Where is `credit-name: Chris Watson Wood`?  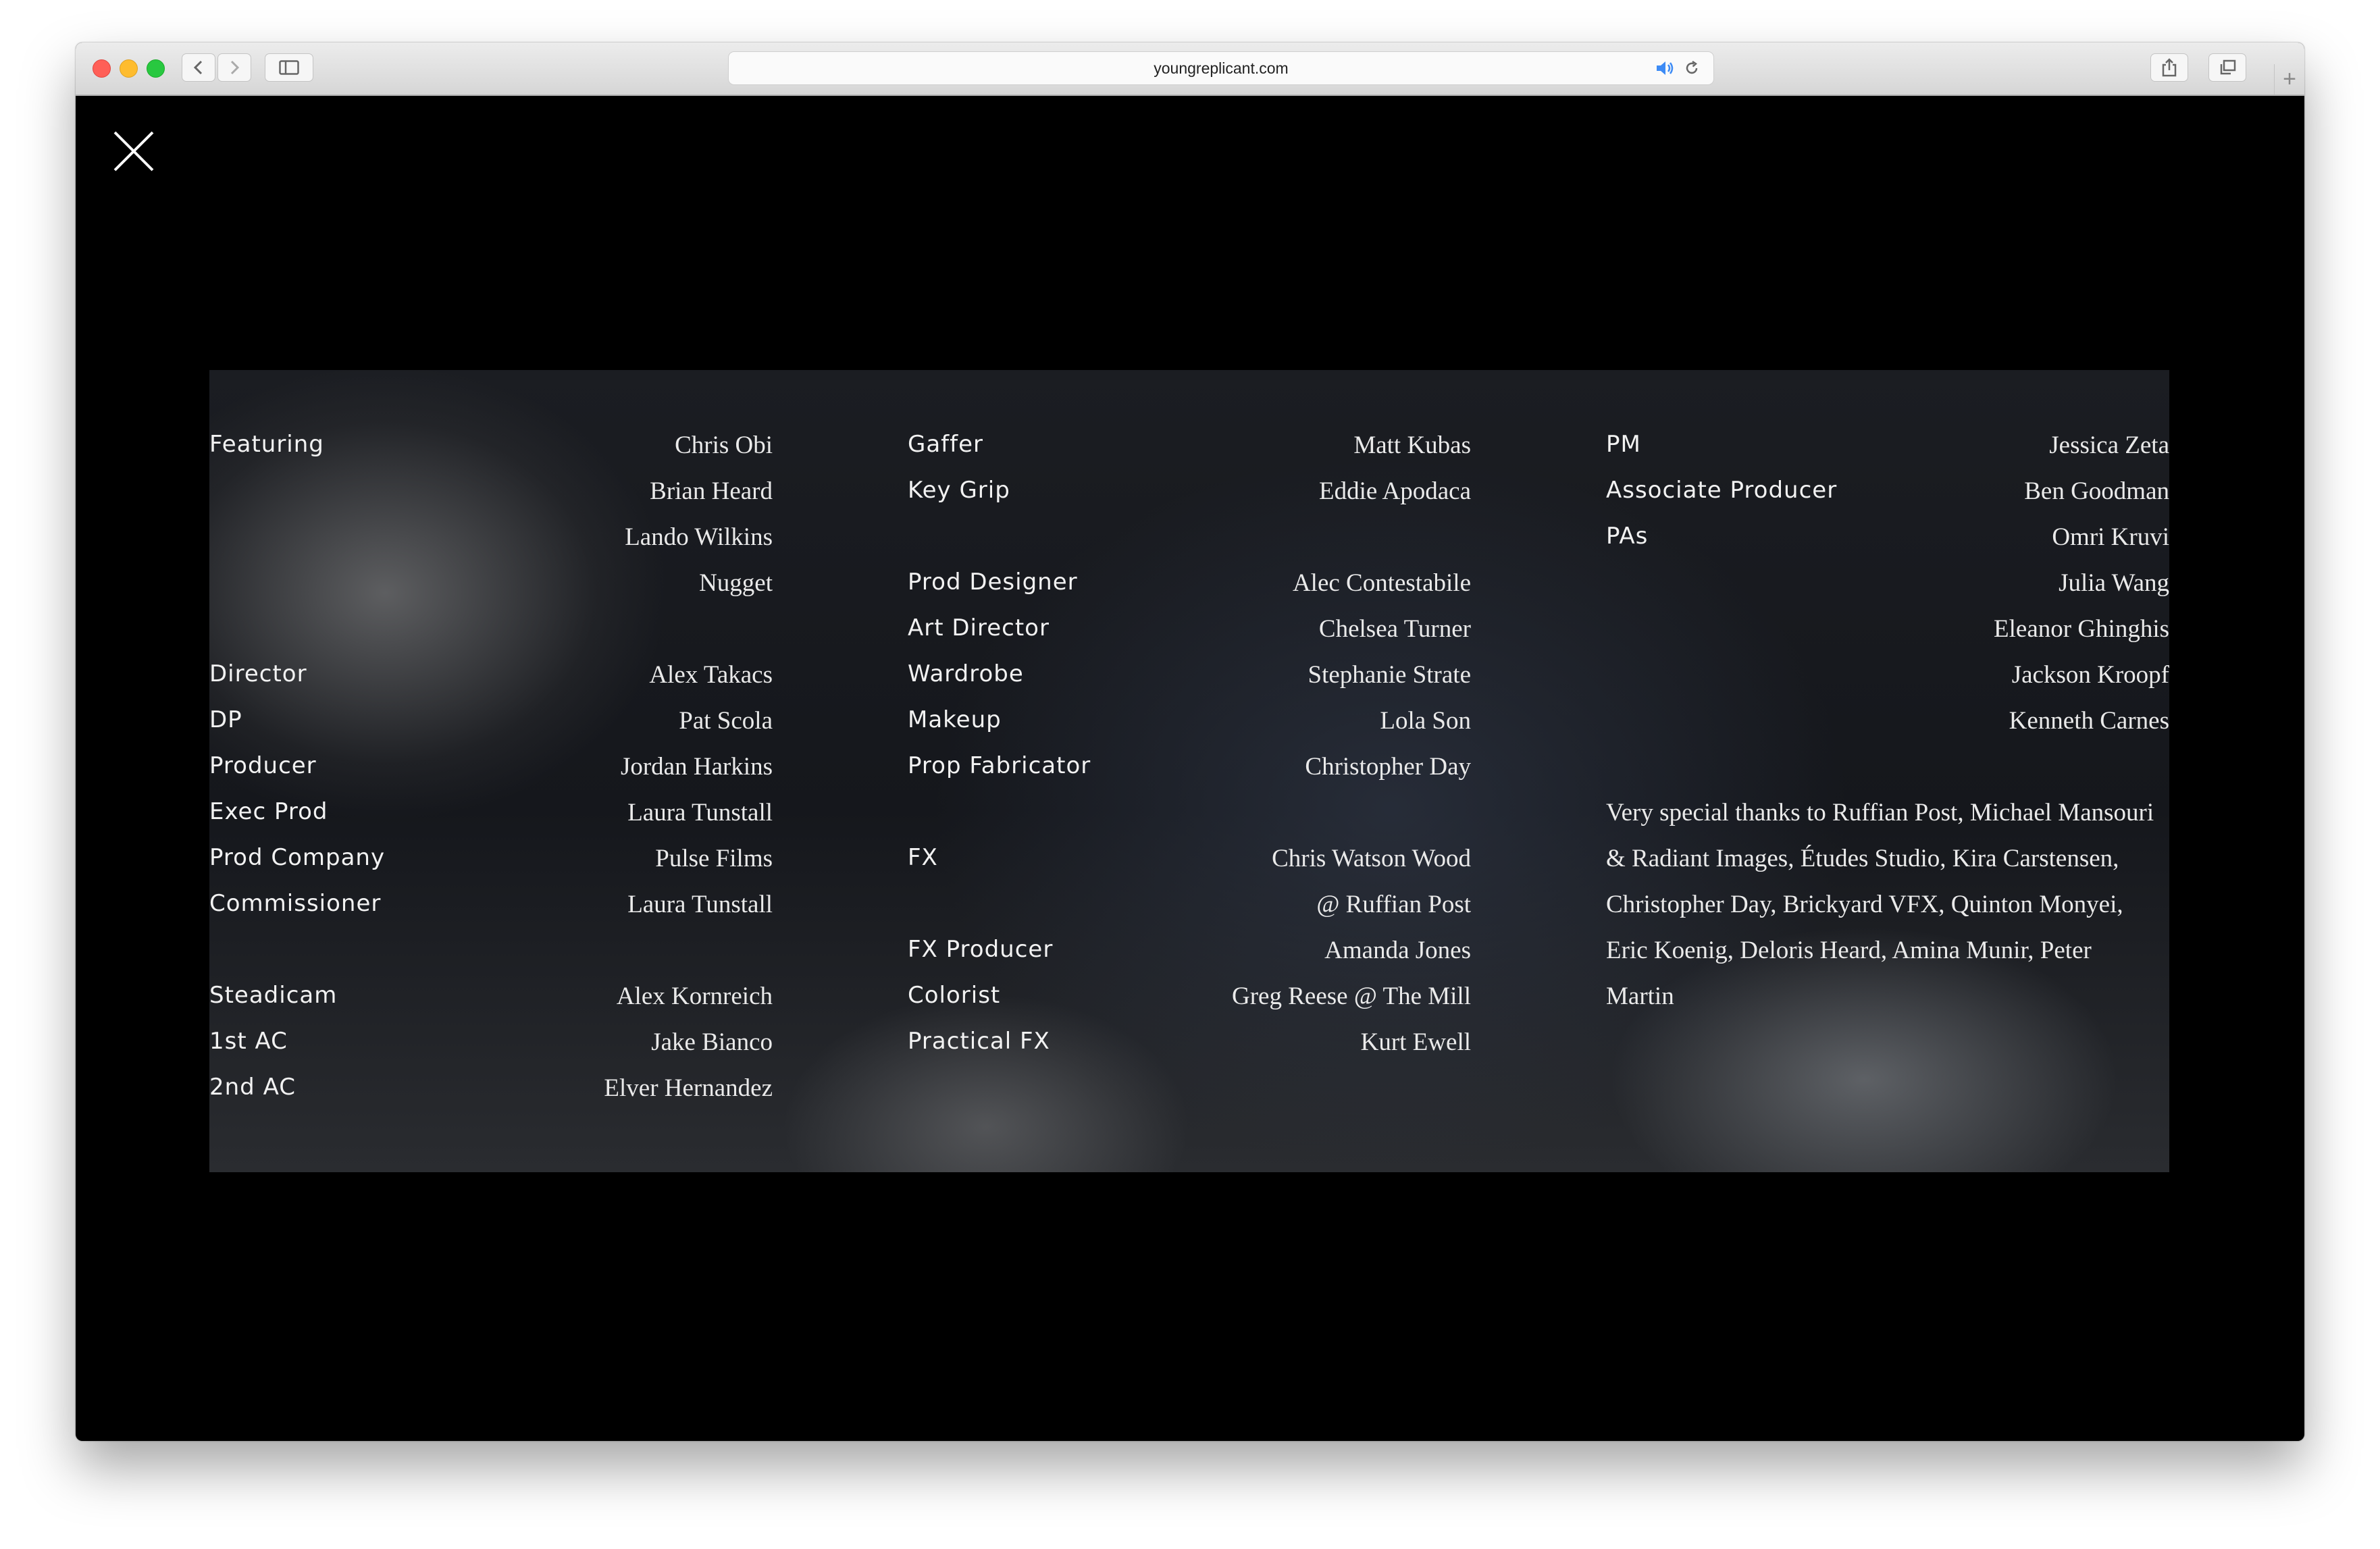 credit-name: Chris Watson Wood is located at coordinates (1371, 858).